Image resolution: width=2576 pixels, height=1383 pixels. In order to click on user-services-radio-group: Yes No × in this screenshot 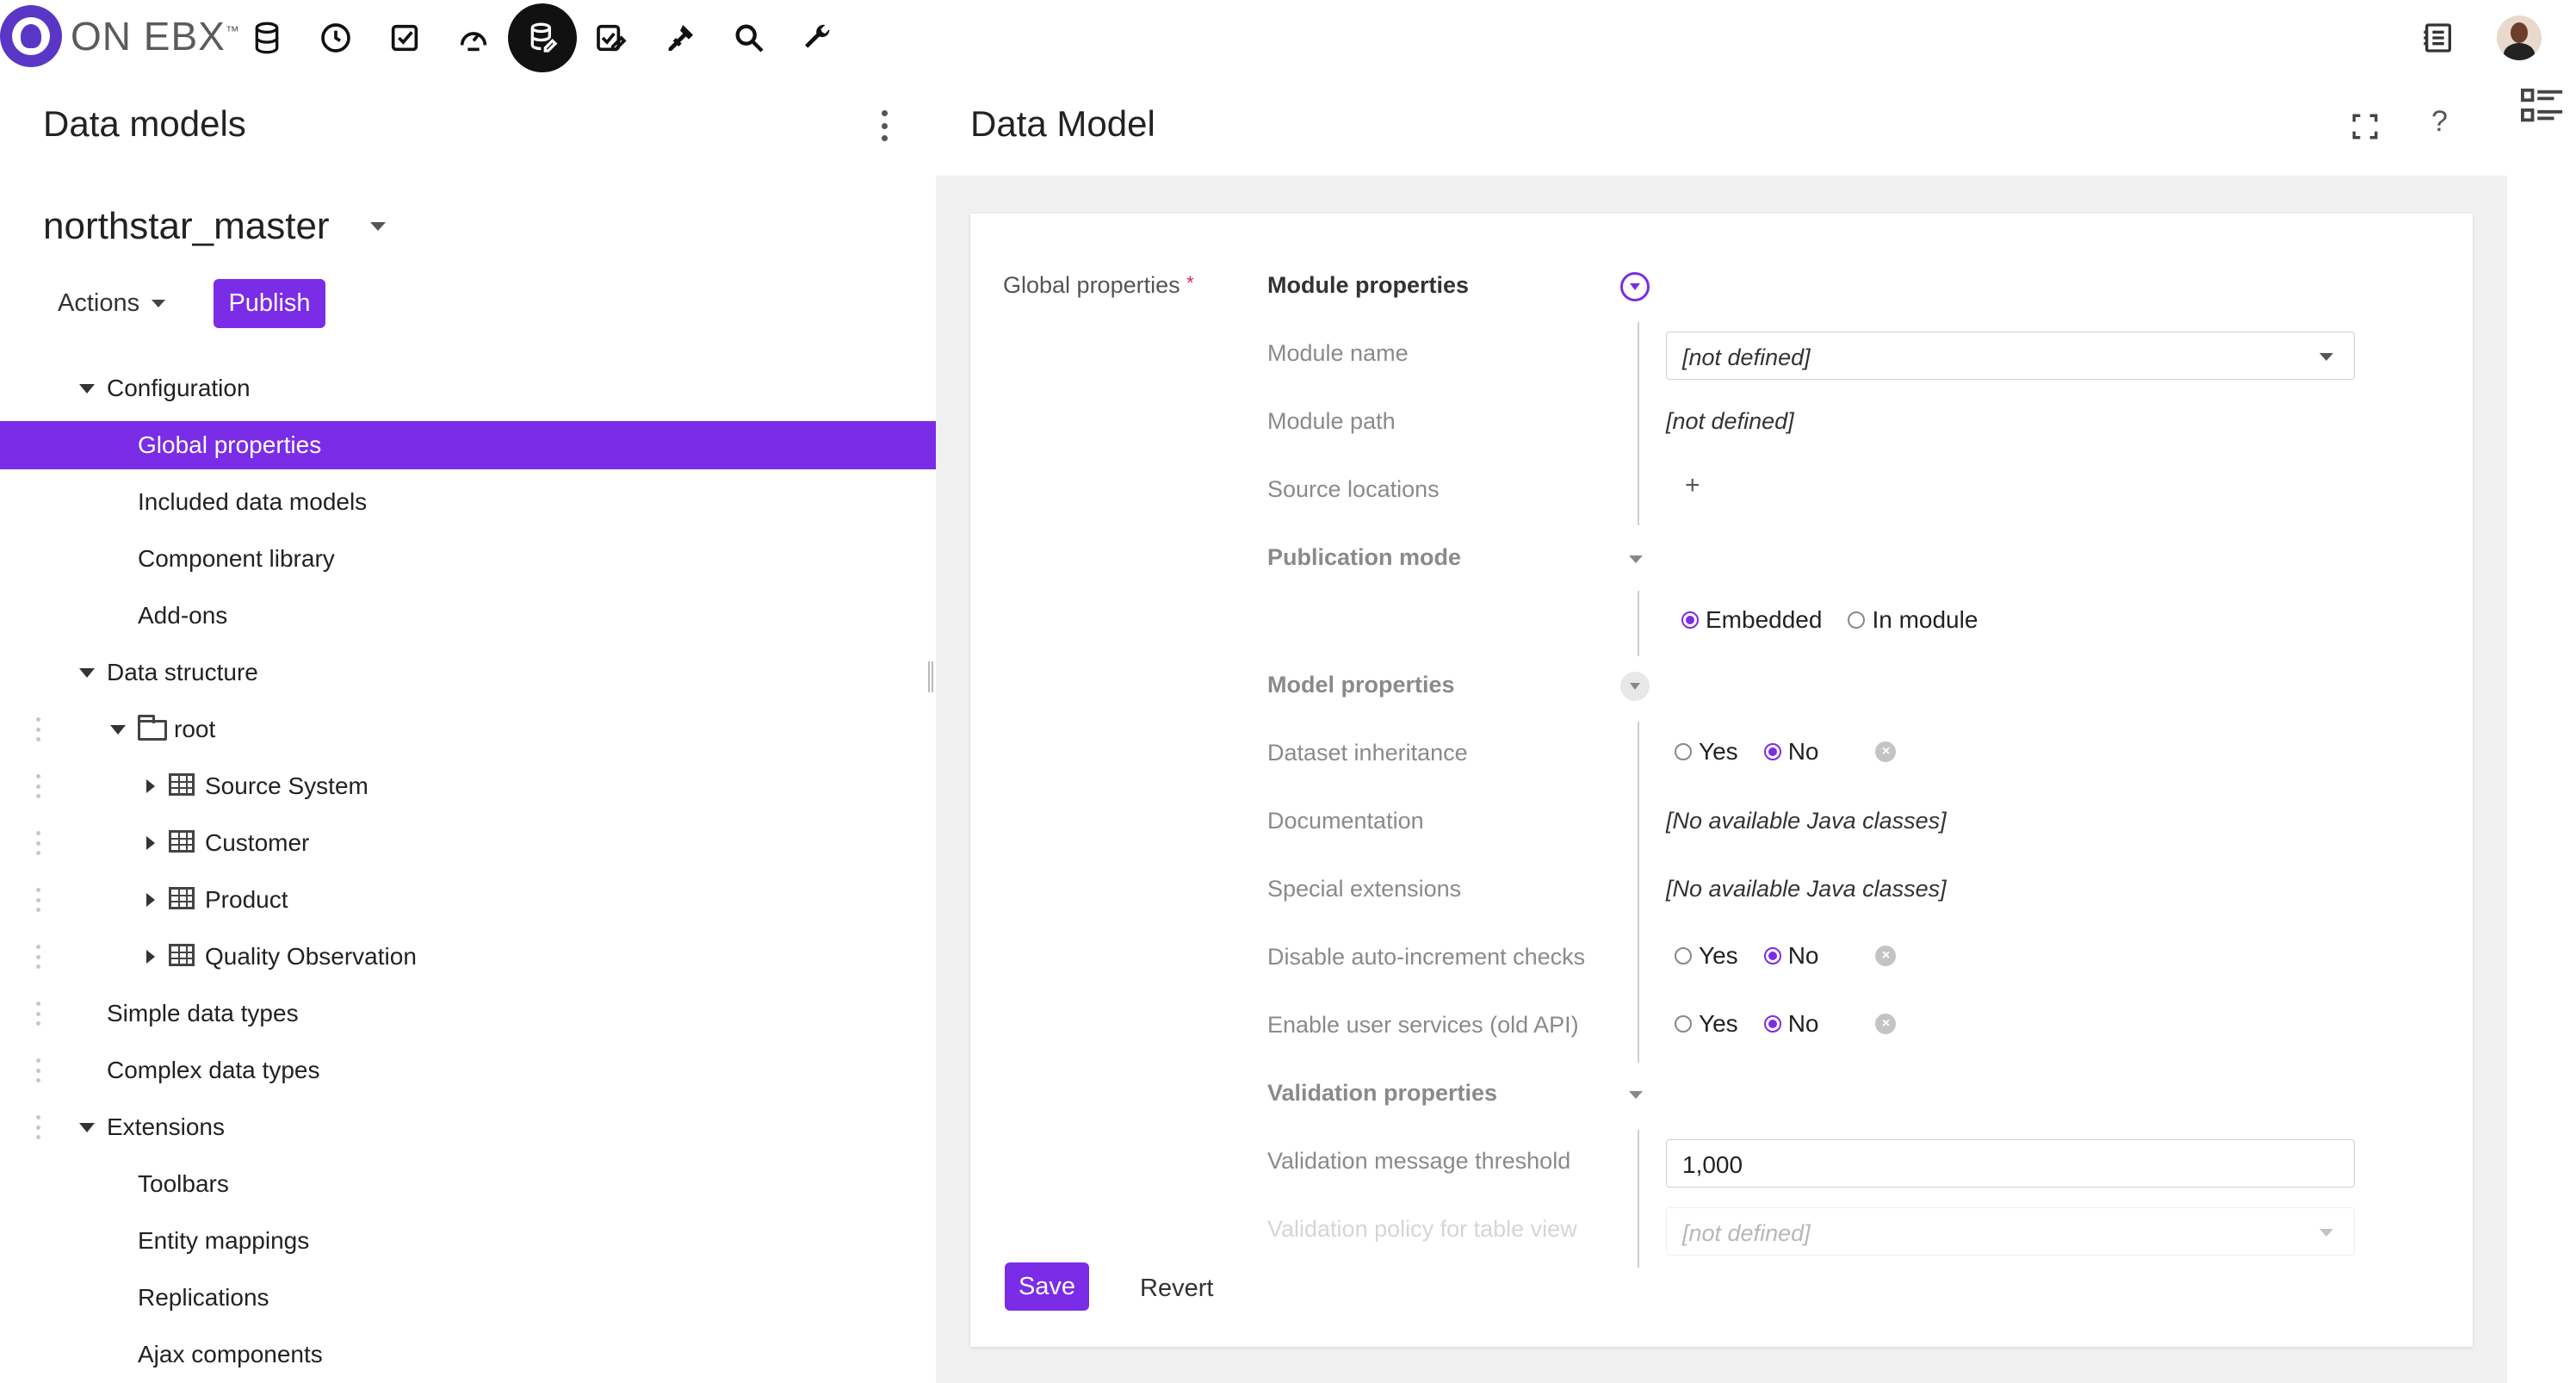, I will do `click(1786, 1024)`.